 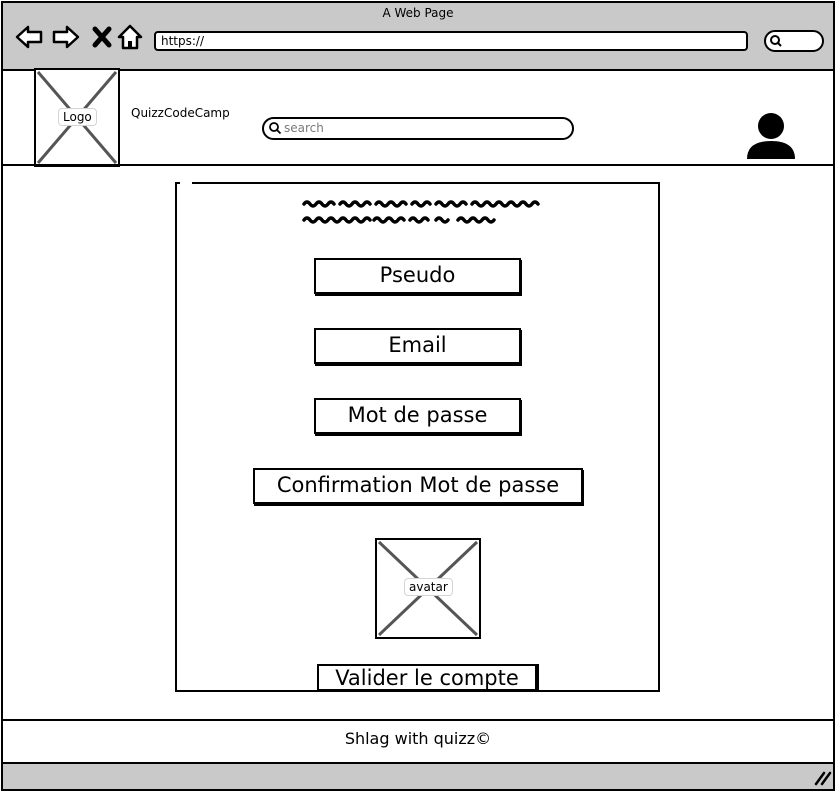 What do you see at coordinates (451, 41) in the screenshot?
I see `url-bar: https://` at bounding box center [451, 41].